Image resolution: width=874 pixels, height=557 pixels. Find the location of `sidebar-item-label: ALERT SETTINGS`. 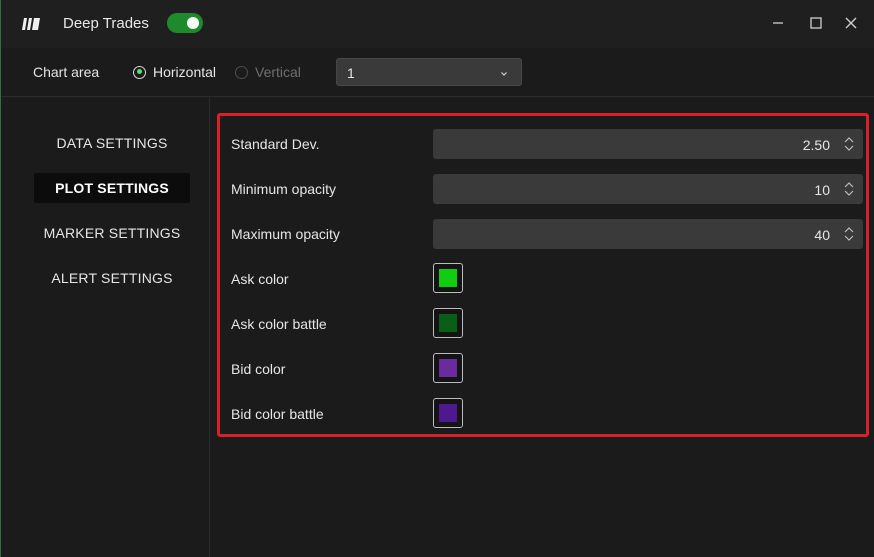

sidebar-item-label: ALERT SETTINGS is located at coordinates (112, 278).